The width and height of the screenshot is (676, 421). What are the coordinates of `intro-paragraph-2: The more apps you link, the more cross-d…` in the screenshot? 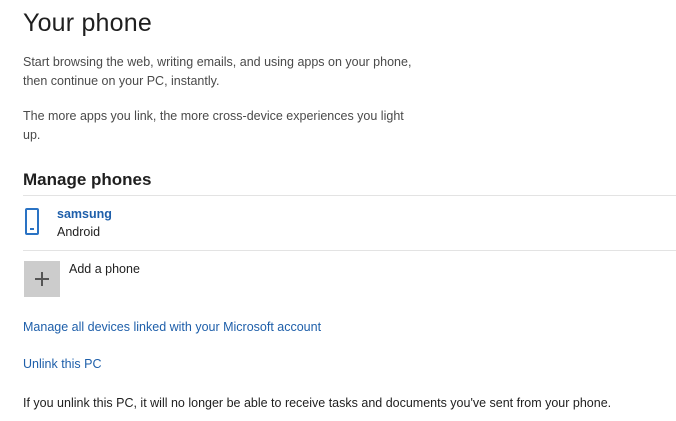 It's located at (213, 125).